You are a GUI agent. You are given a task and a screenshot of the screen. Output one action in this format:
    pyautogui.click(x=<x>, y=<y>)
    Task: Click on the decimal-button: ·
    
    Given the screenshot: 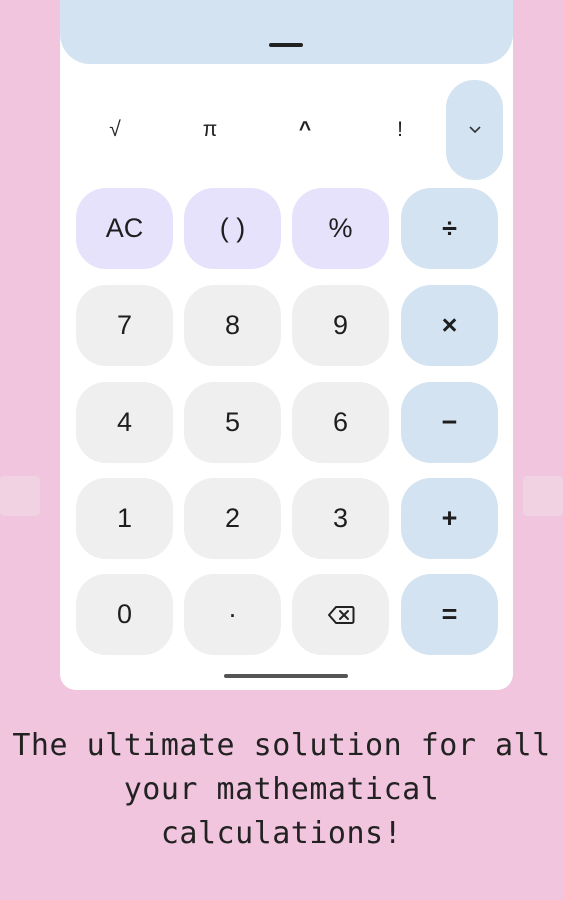 What is the action you would take?
    pyautogui.click(x=232, y=614)
    